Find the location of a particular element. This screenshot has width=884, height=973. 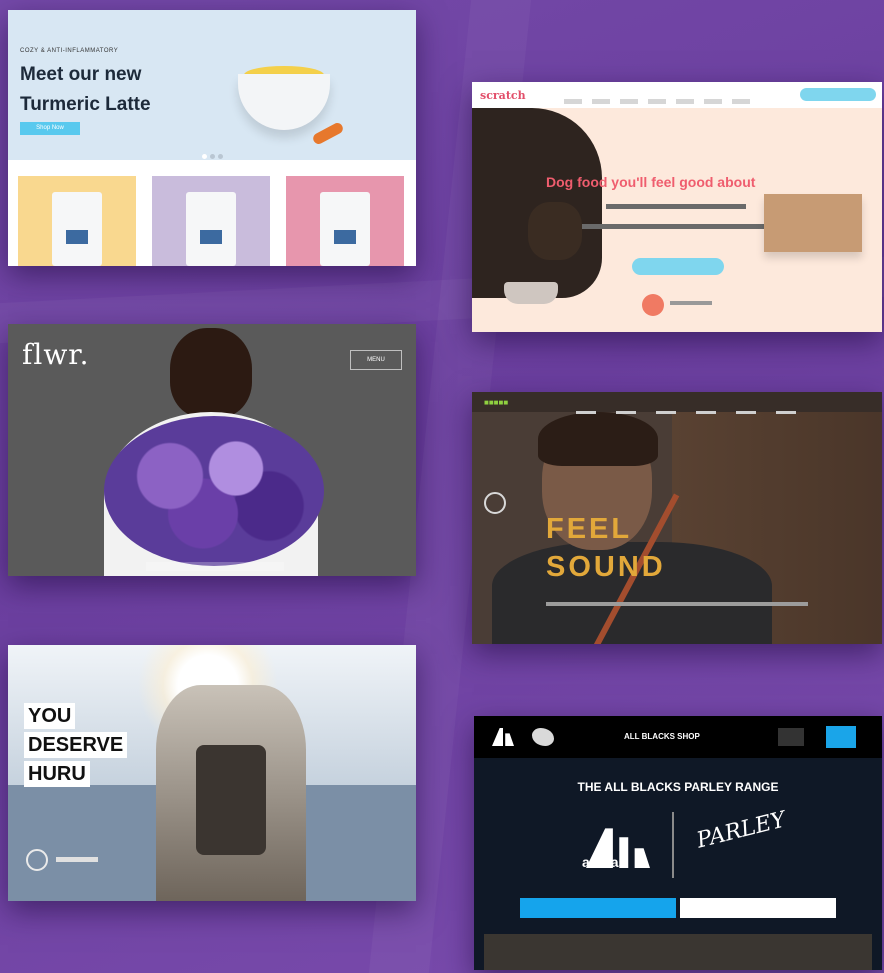

search-button is located at coordinates (791, 737).